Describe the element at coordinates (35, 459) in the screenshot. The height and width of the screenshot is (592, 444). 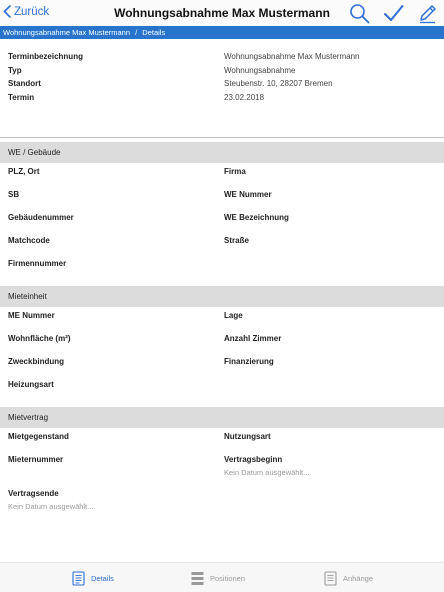
I see `field-mieternummer: Mieternummer` at that location.